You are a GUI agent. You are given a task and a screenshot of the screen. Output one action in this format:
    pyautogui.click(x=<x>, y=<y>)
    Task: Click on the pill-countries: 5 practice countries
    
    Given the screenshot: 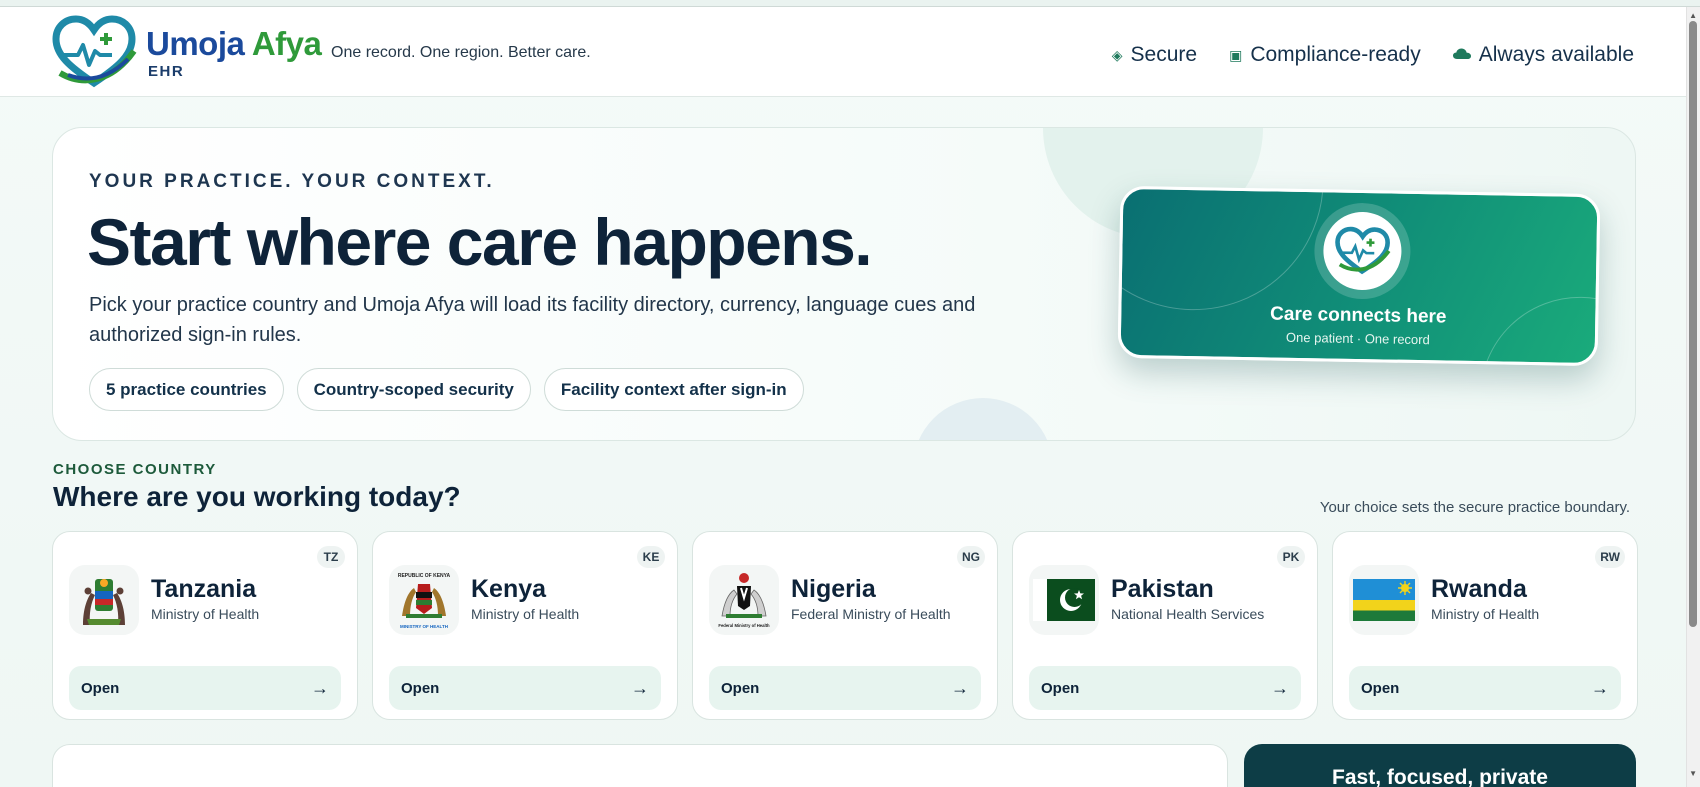 What is the action you would take?
    pyautogui.click(x=186, y=389)
    